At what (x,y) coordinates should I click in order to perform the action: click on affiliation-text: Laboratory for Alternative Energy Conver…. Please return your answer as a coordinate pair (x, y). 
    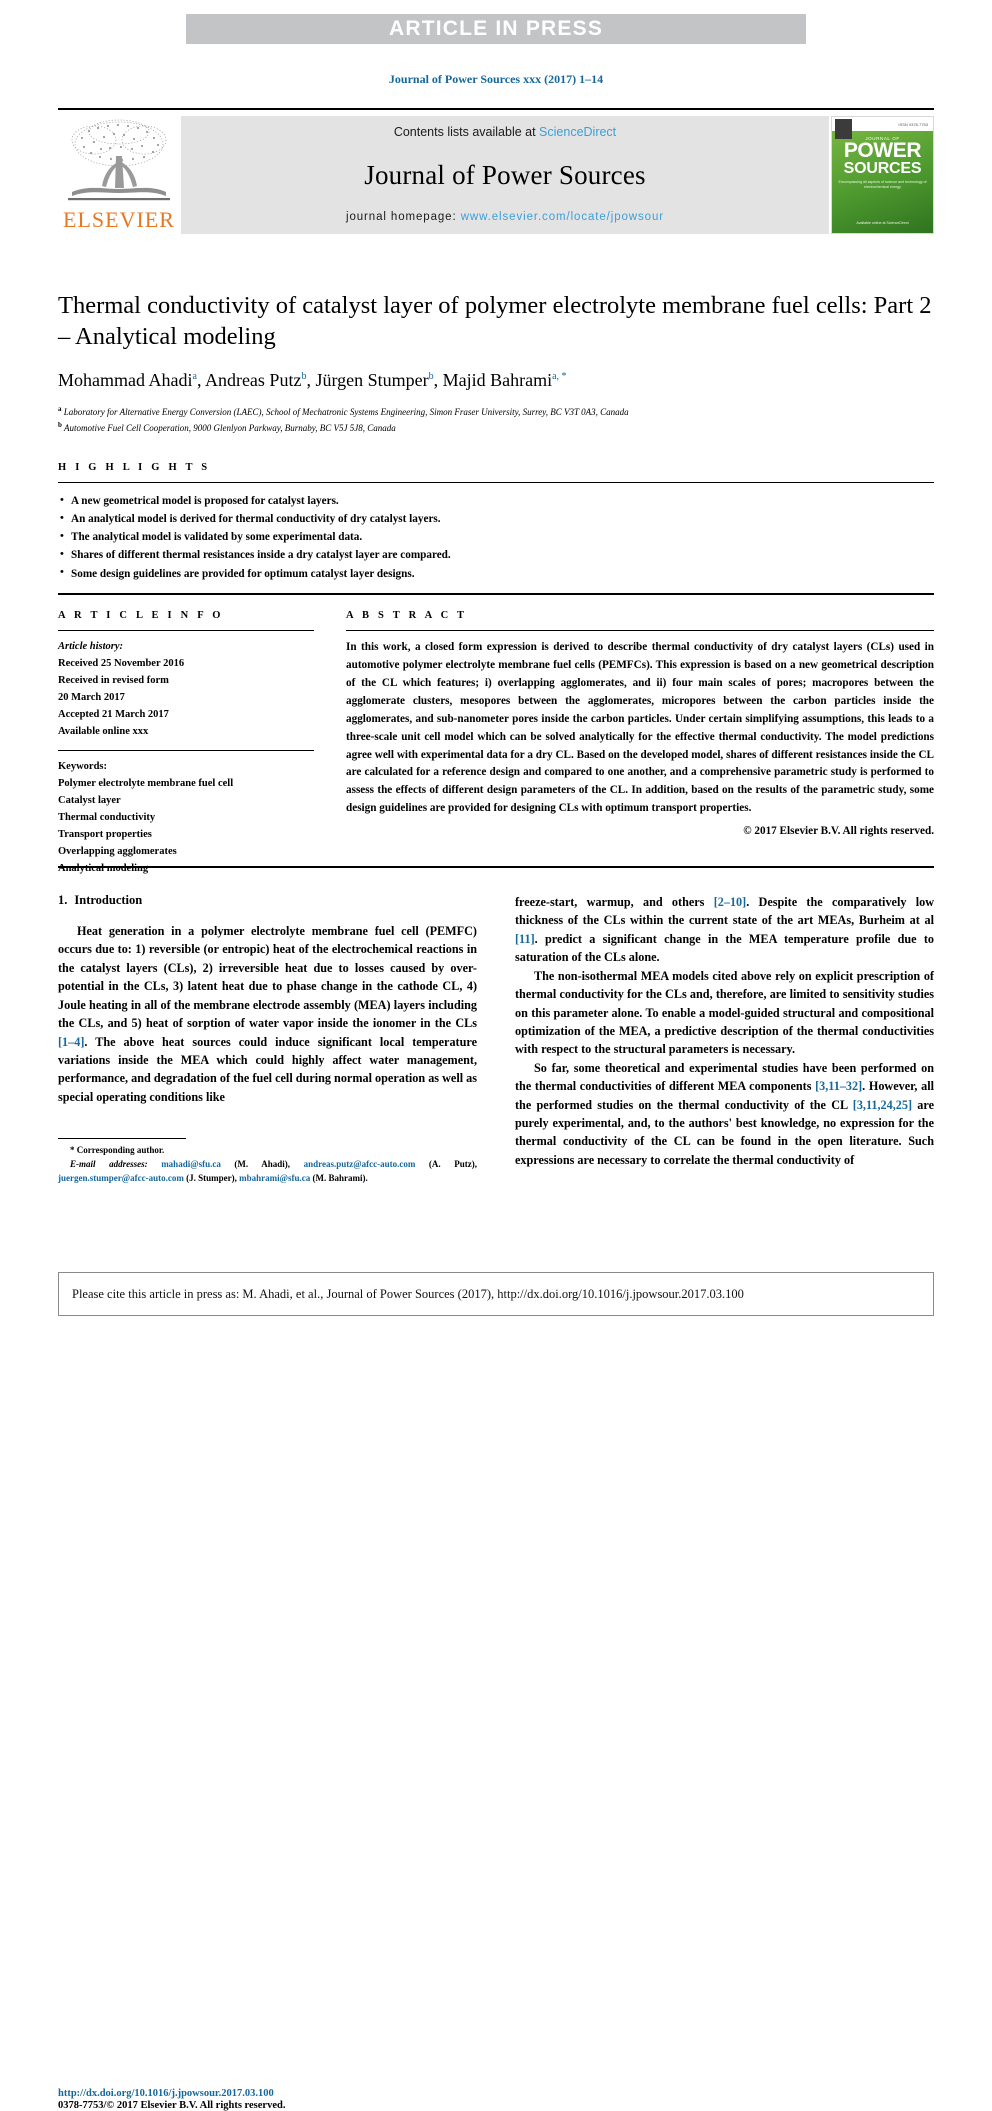
    Looking at the image, I should click on (346, 411).